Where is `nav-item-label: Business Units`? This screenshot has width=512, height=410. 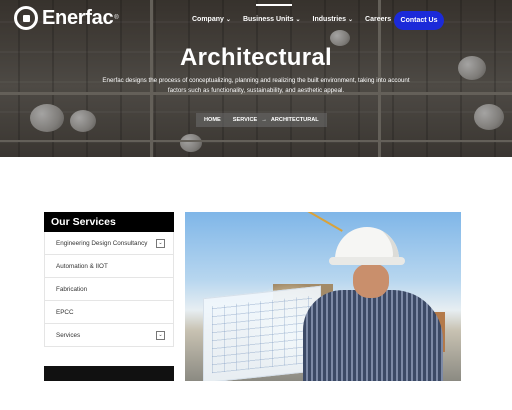
nav-item-label: Business Units is located at coordinates (268, 19).